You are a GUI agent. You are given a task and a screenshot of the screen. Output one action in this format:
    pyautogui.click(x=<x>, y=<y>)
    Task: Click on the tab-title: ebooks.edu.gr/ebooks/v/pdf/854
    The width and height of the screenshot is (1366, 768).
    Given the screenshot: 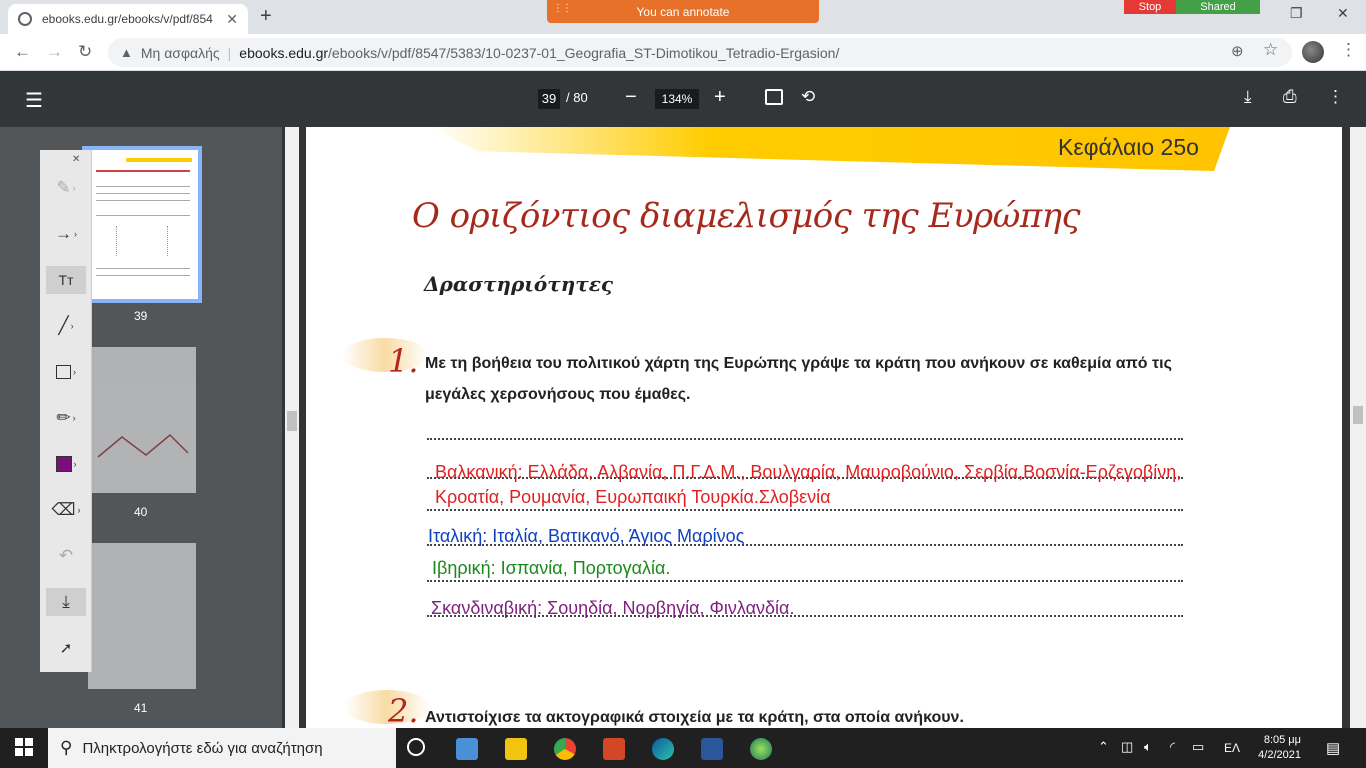 What is the action you would take?
    pyautogui.click(x=127, y=19)
    